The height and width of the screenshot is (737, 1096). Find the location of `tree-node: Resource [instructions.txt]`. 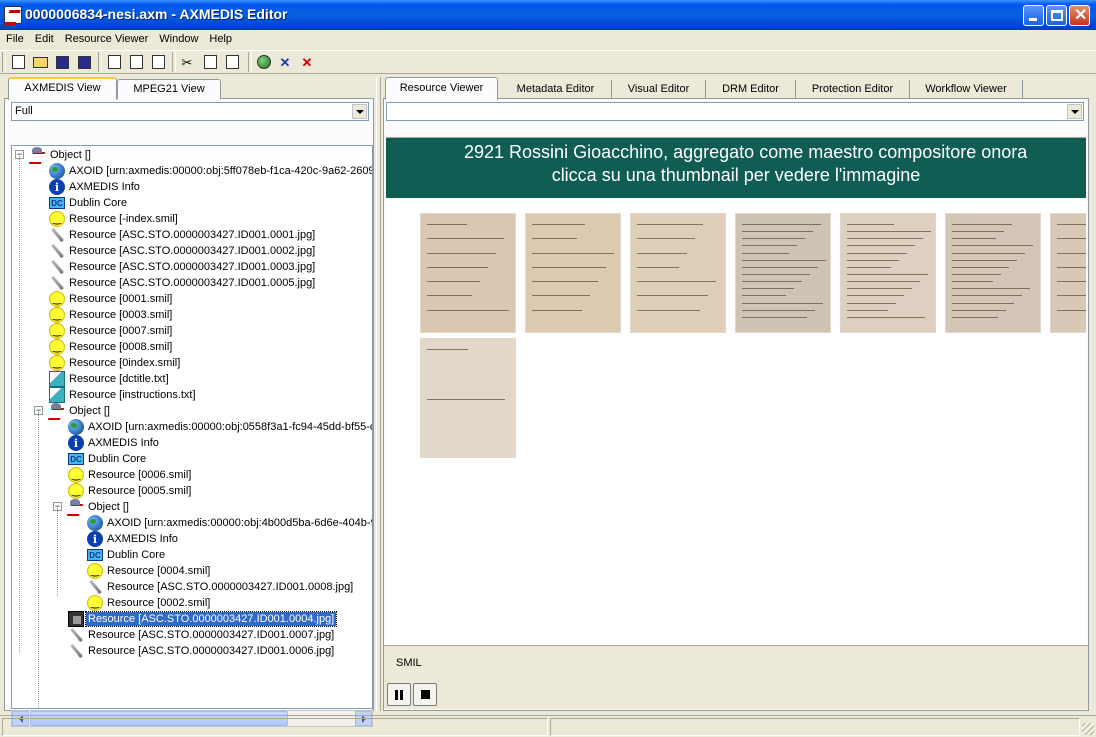

tree-node: Resource [instructions.txt] is located at coordinates (123, 395).